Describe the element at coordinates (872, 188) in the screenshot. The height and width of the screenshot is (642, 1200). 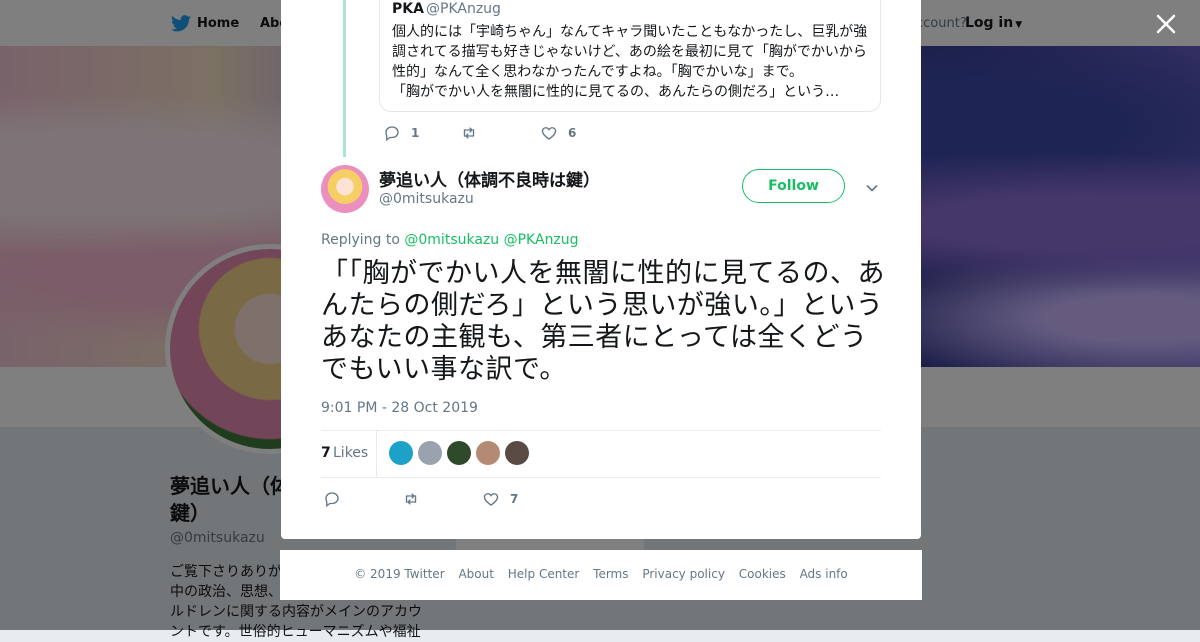
I see `chevron-down-icon` at that location.